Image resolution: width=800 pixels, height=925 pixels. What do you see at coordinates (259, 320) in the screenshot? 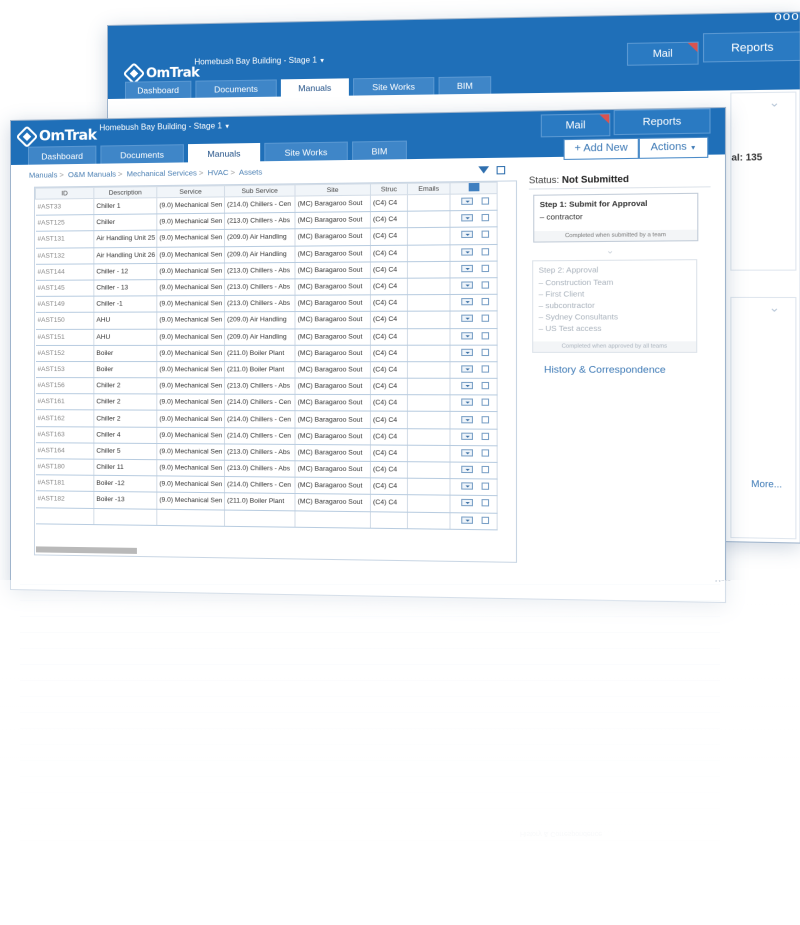
I see `cell-sub-service: (209.0) Air Handling` at bounding box center [259, 320].